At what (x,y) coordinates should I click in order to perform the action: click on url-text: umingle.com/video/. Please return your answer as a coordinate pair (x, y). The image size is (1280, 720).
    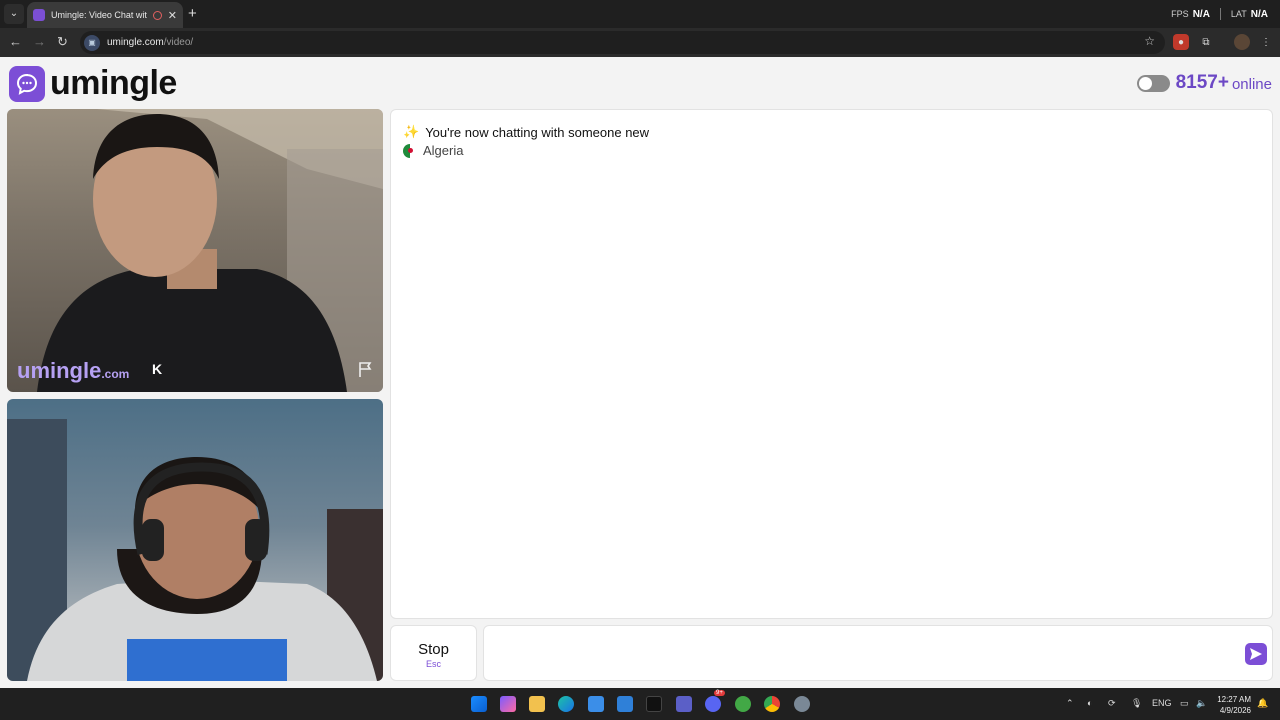
    Looking at the image, I should click on (150, 42).